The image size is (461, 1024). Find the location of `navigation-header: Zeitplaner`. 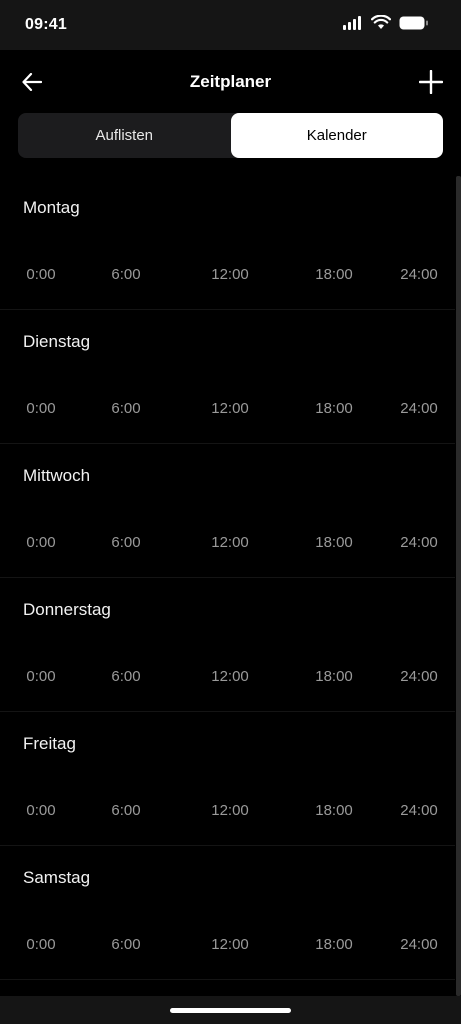

navigation-header: Zeitplaner is located at coordinates (230, 81).